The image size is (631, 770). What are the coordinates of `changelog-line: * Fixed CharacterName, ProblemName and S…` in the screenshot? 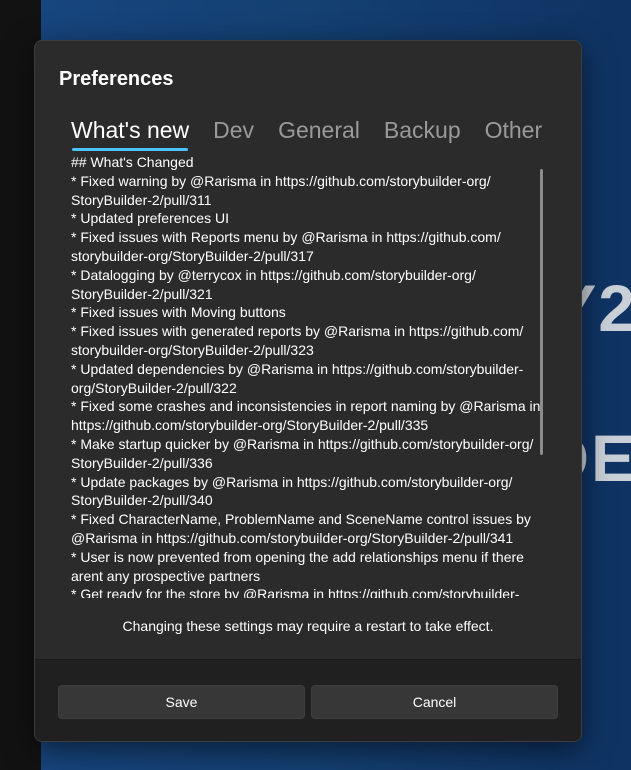 It's located at (301, 519).